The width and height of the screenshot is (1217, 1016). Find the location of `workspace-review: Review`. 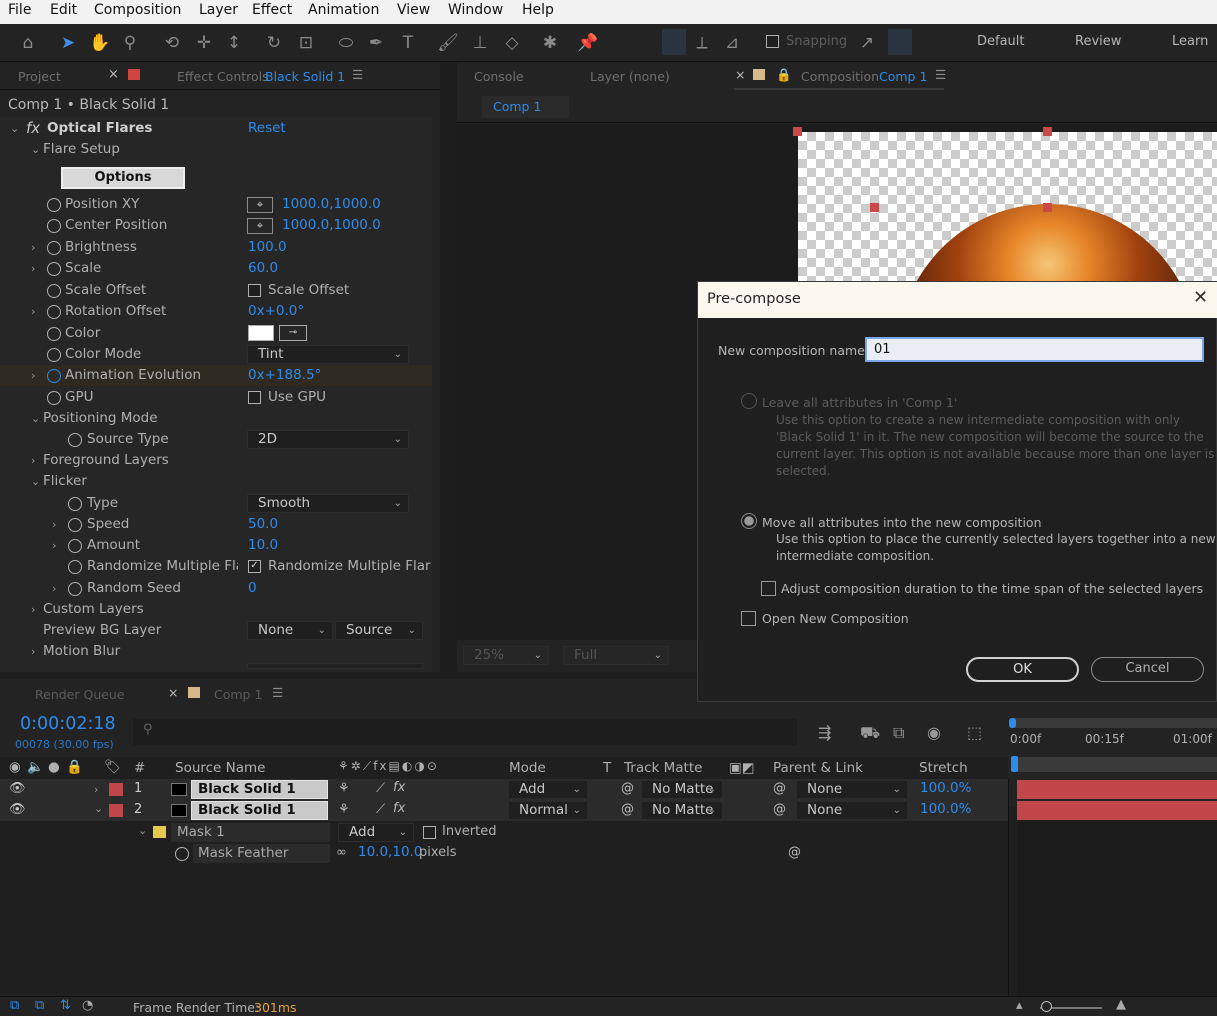

workspace-review: Review is located at coordinates (1098, 41).